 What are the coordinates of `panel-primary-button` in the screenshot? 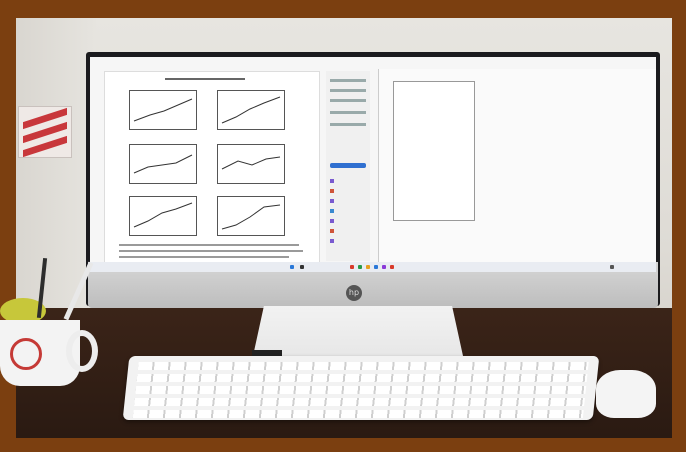 It's located at (348, 165).